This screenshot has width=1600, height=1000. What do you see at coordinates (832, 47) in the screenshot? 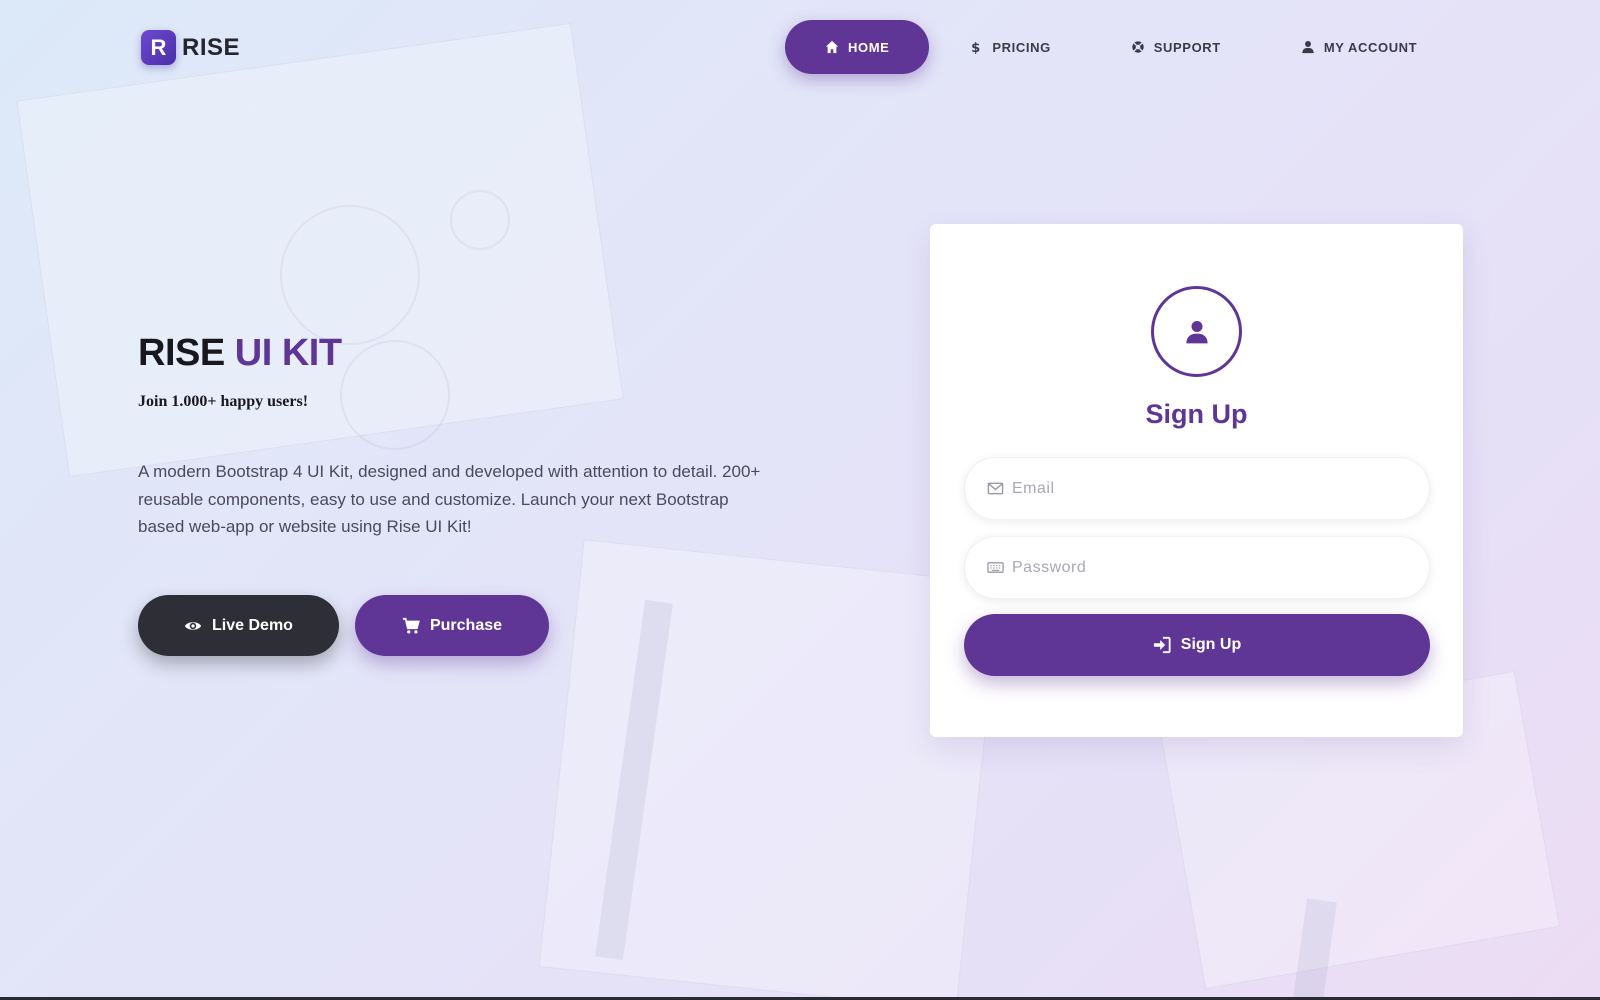
I see `home-icon` at bounding box center [832, 47].